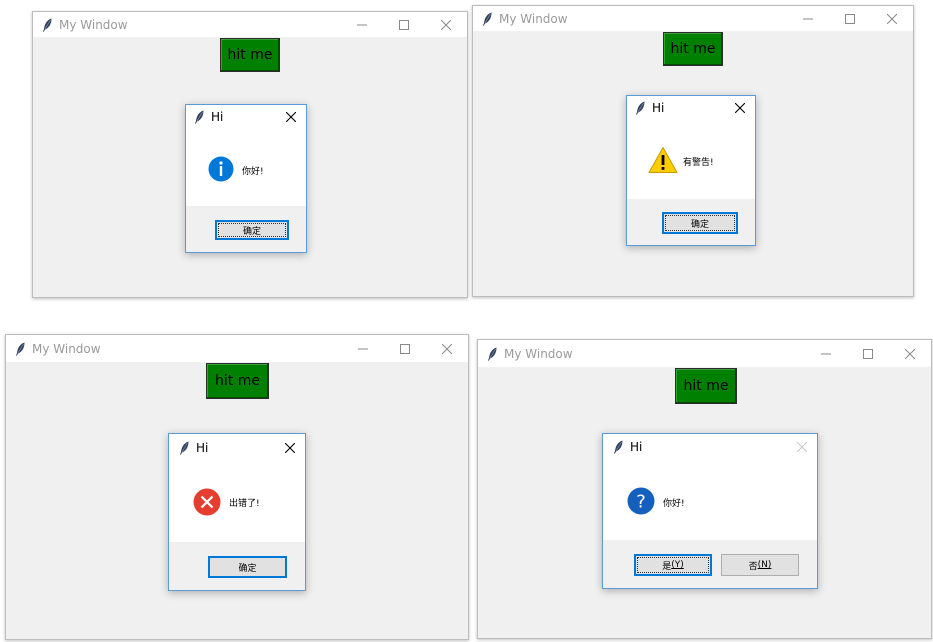 This screenshot has width=933, height=642. I want to click on no-button-accel: (N), so click(764, 565).